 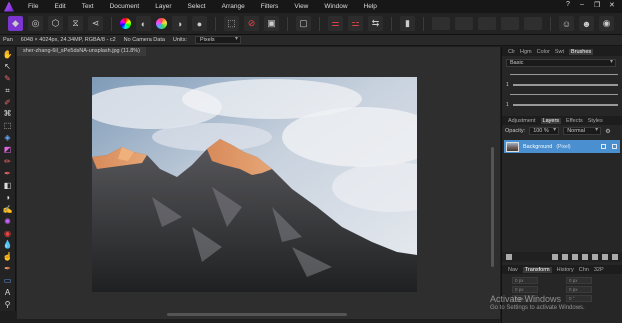 I want to click on menu-edit: Edit, so click(x=59, y=6).